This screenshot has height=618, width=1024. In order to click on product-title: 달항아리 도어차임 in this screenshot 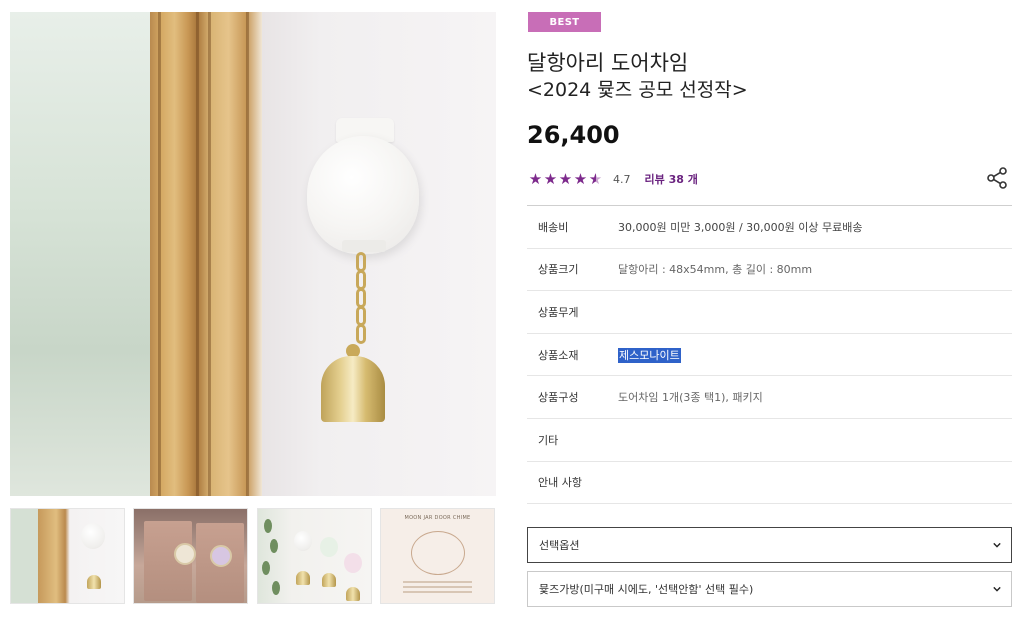, I will do `click(608, 63)`.